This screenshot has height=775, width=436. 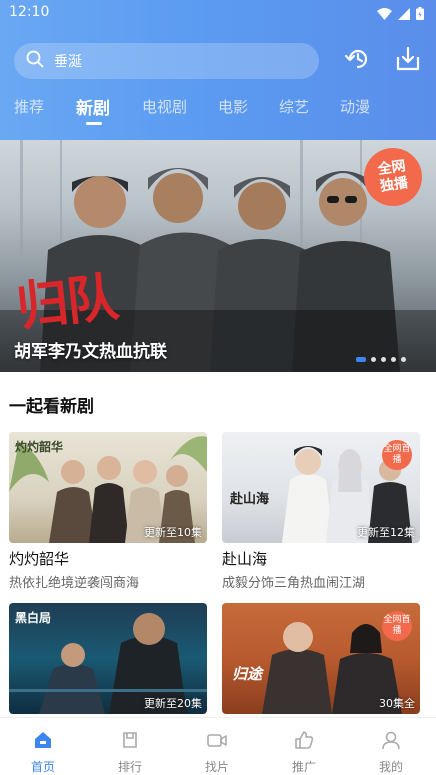 I want to click on nav-mine: 我的, so click(x=391, y=752).